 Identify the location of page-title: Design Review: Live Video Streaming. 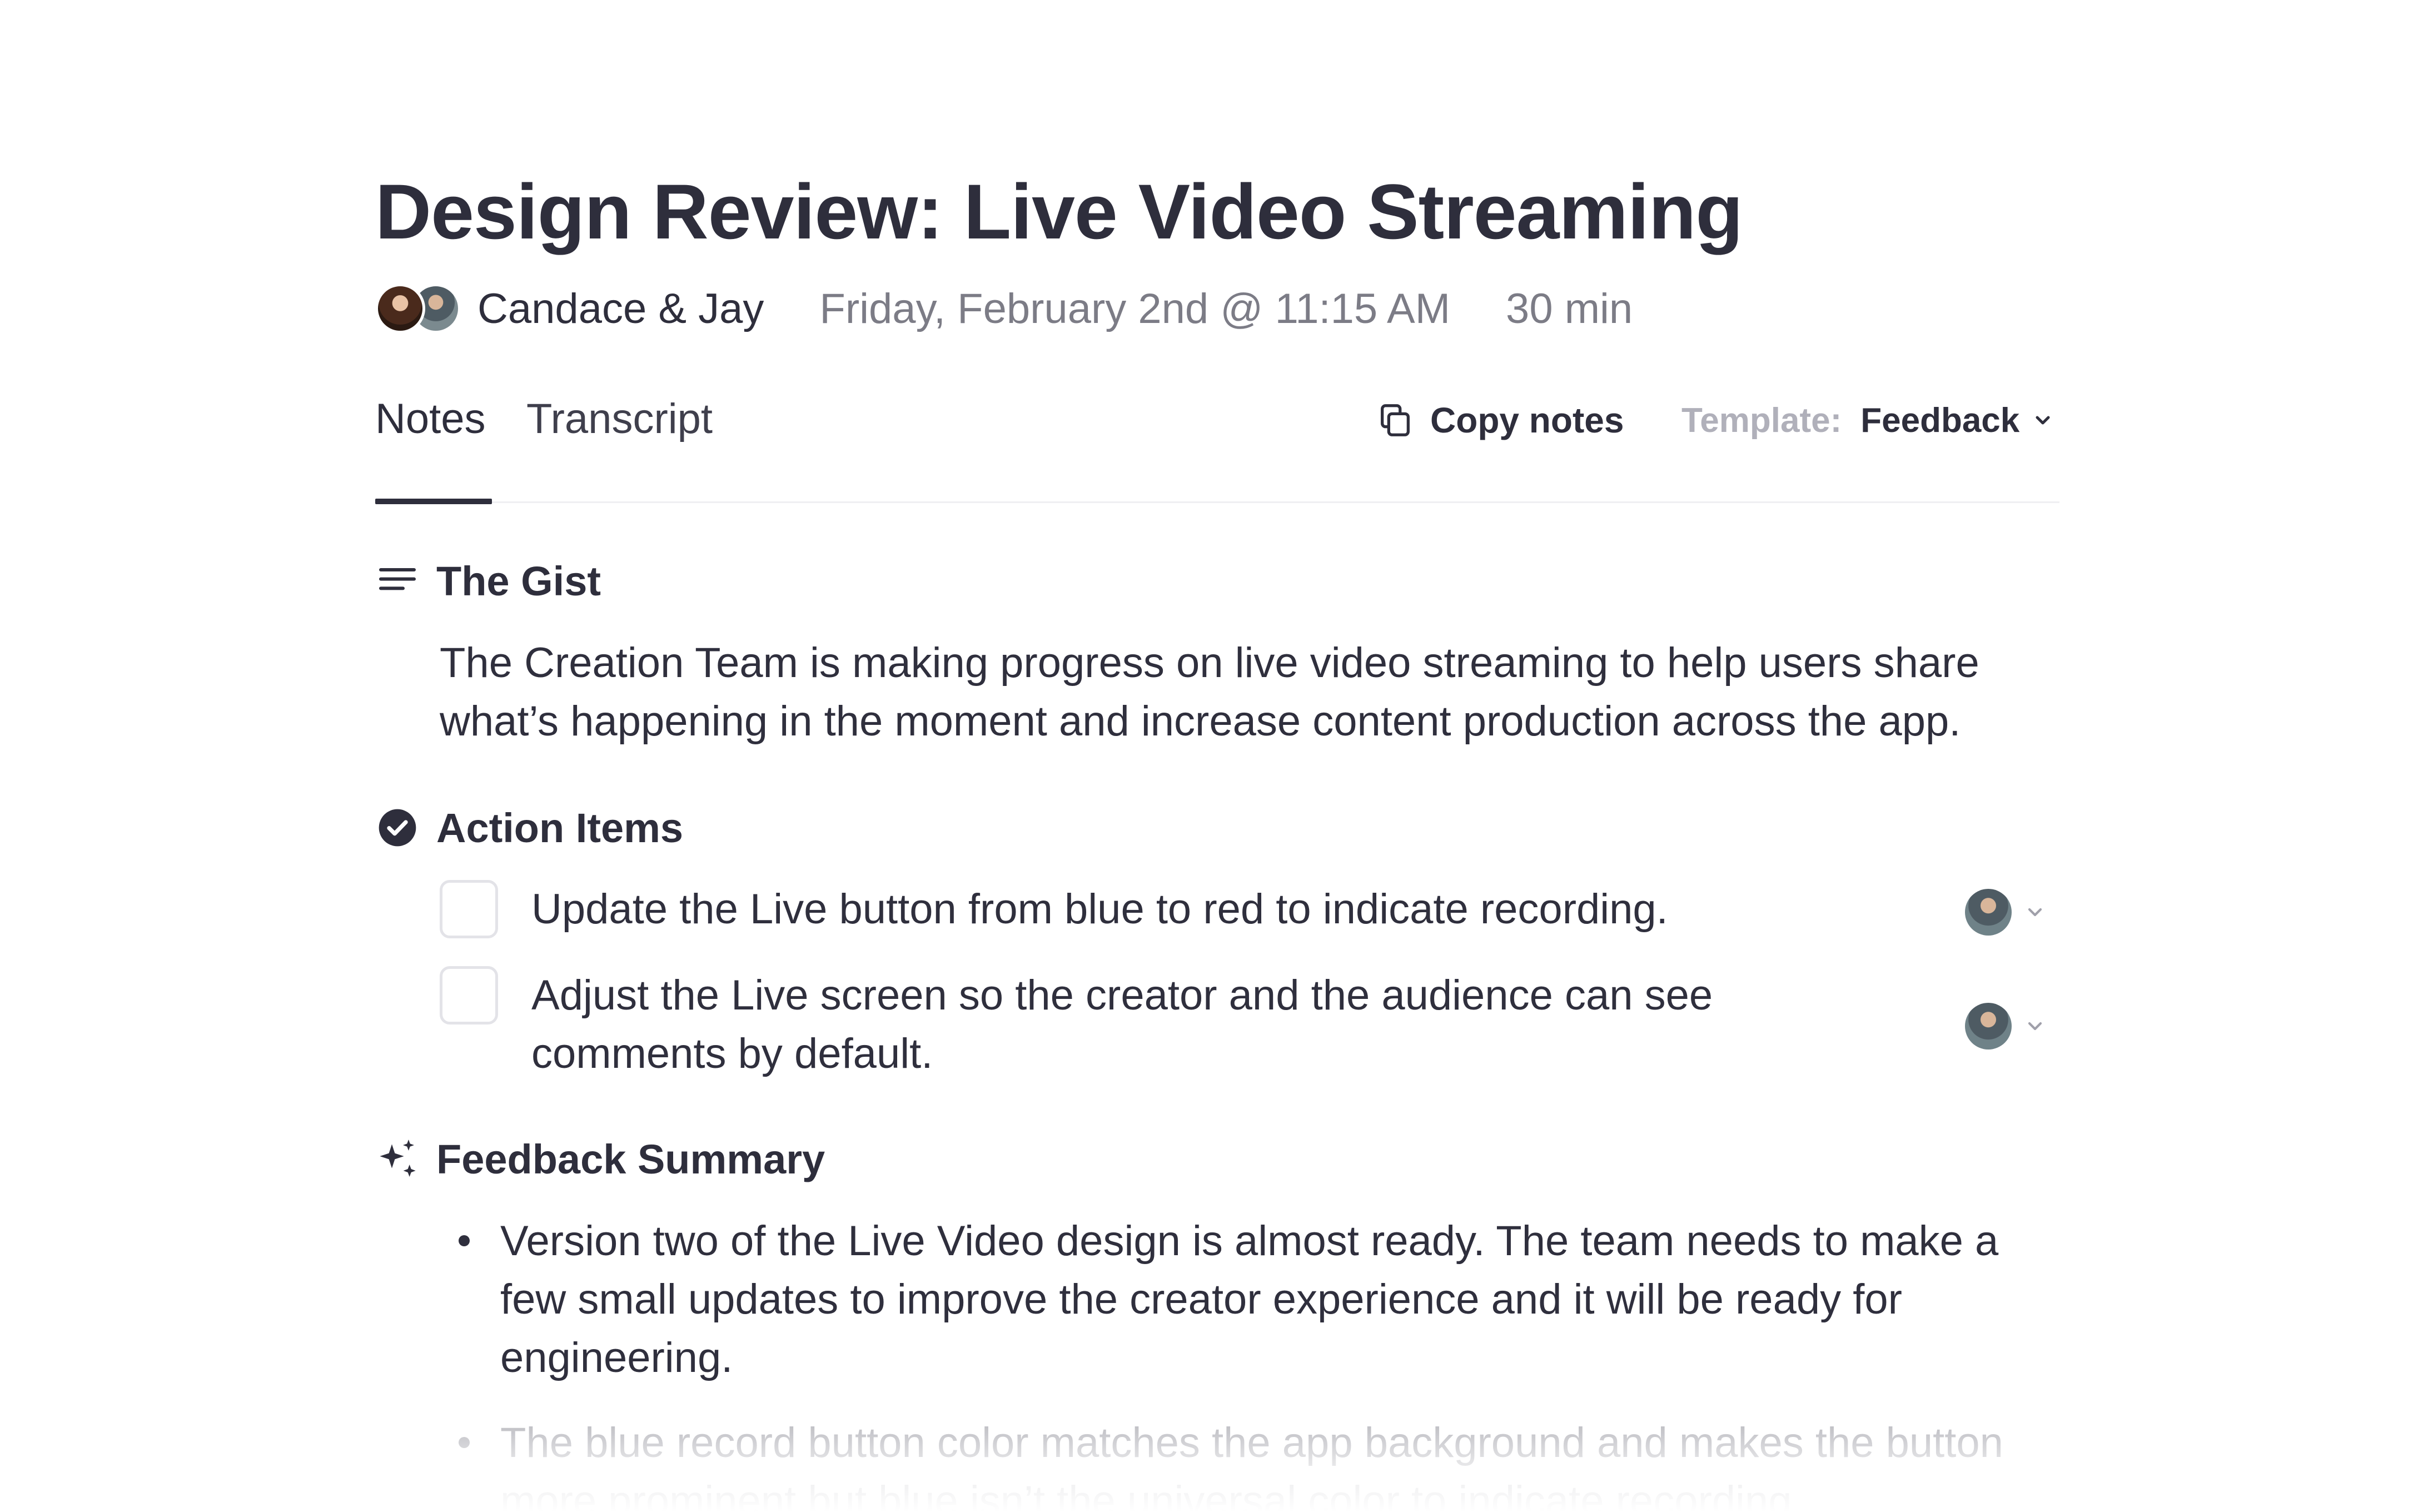
(1059, 211).